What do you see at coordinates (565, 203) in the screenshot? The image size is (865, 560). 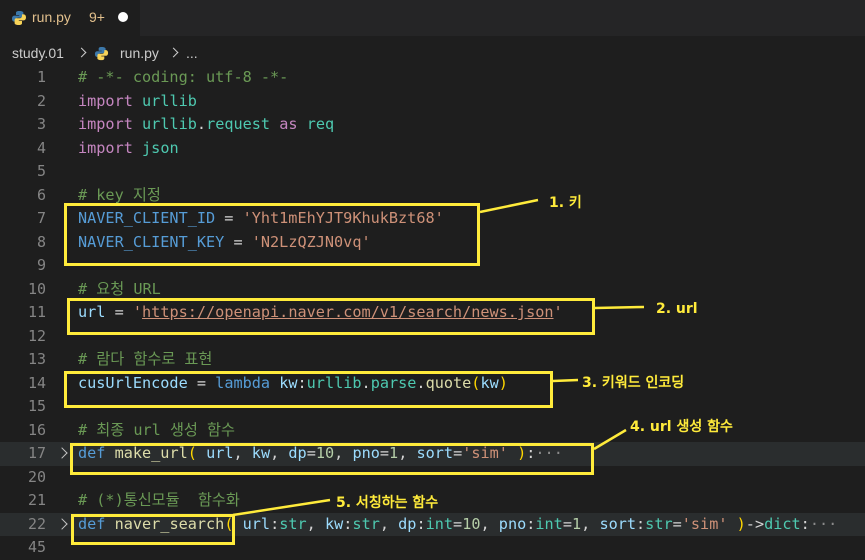 I see `annotation-key-label: 1. 키` at bounding box center [565, 203].